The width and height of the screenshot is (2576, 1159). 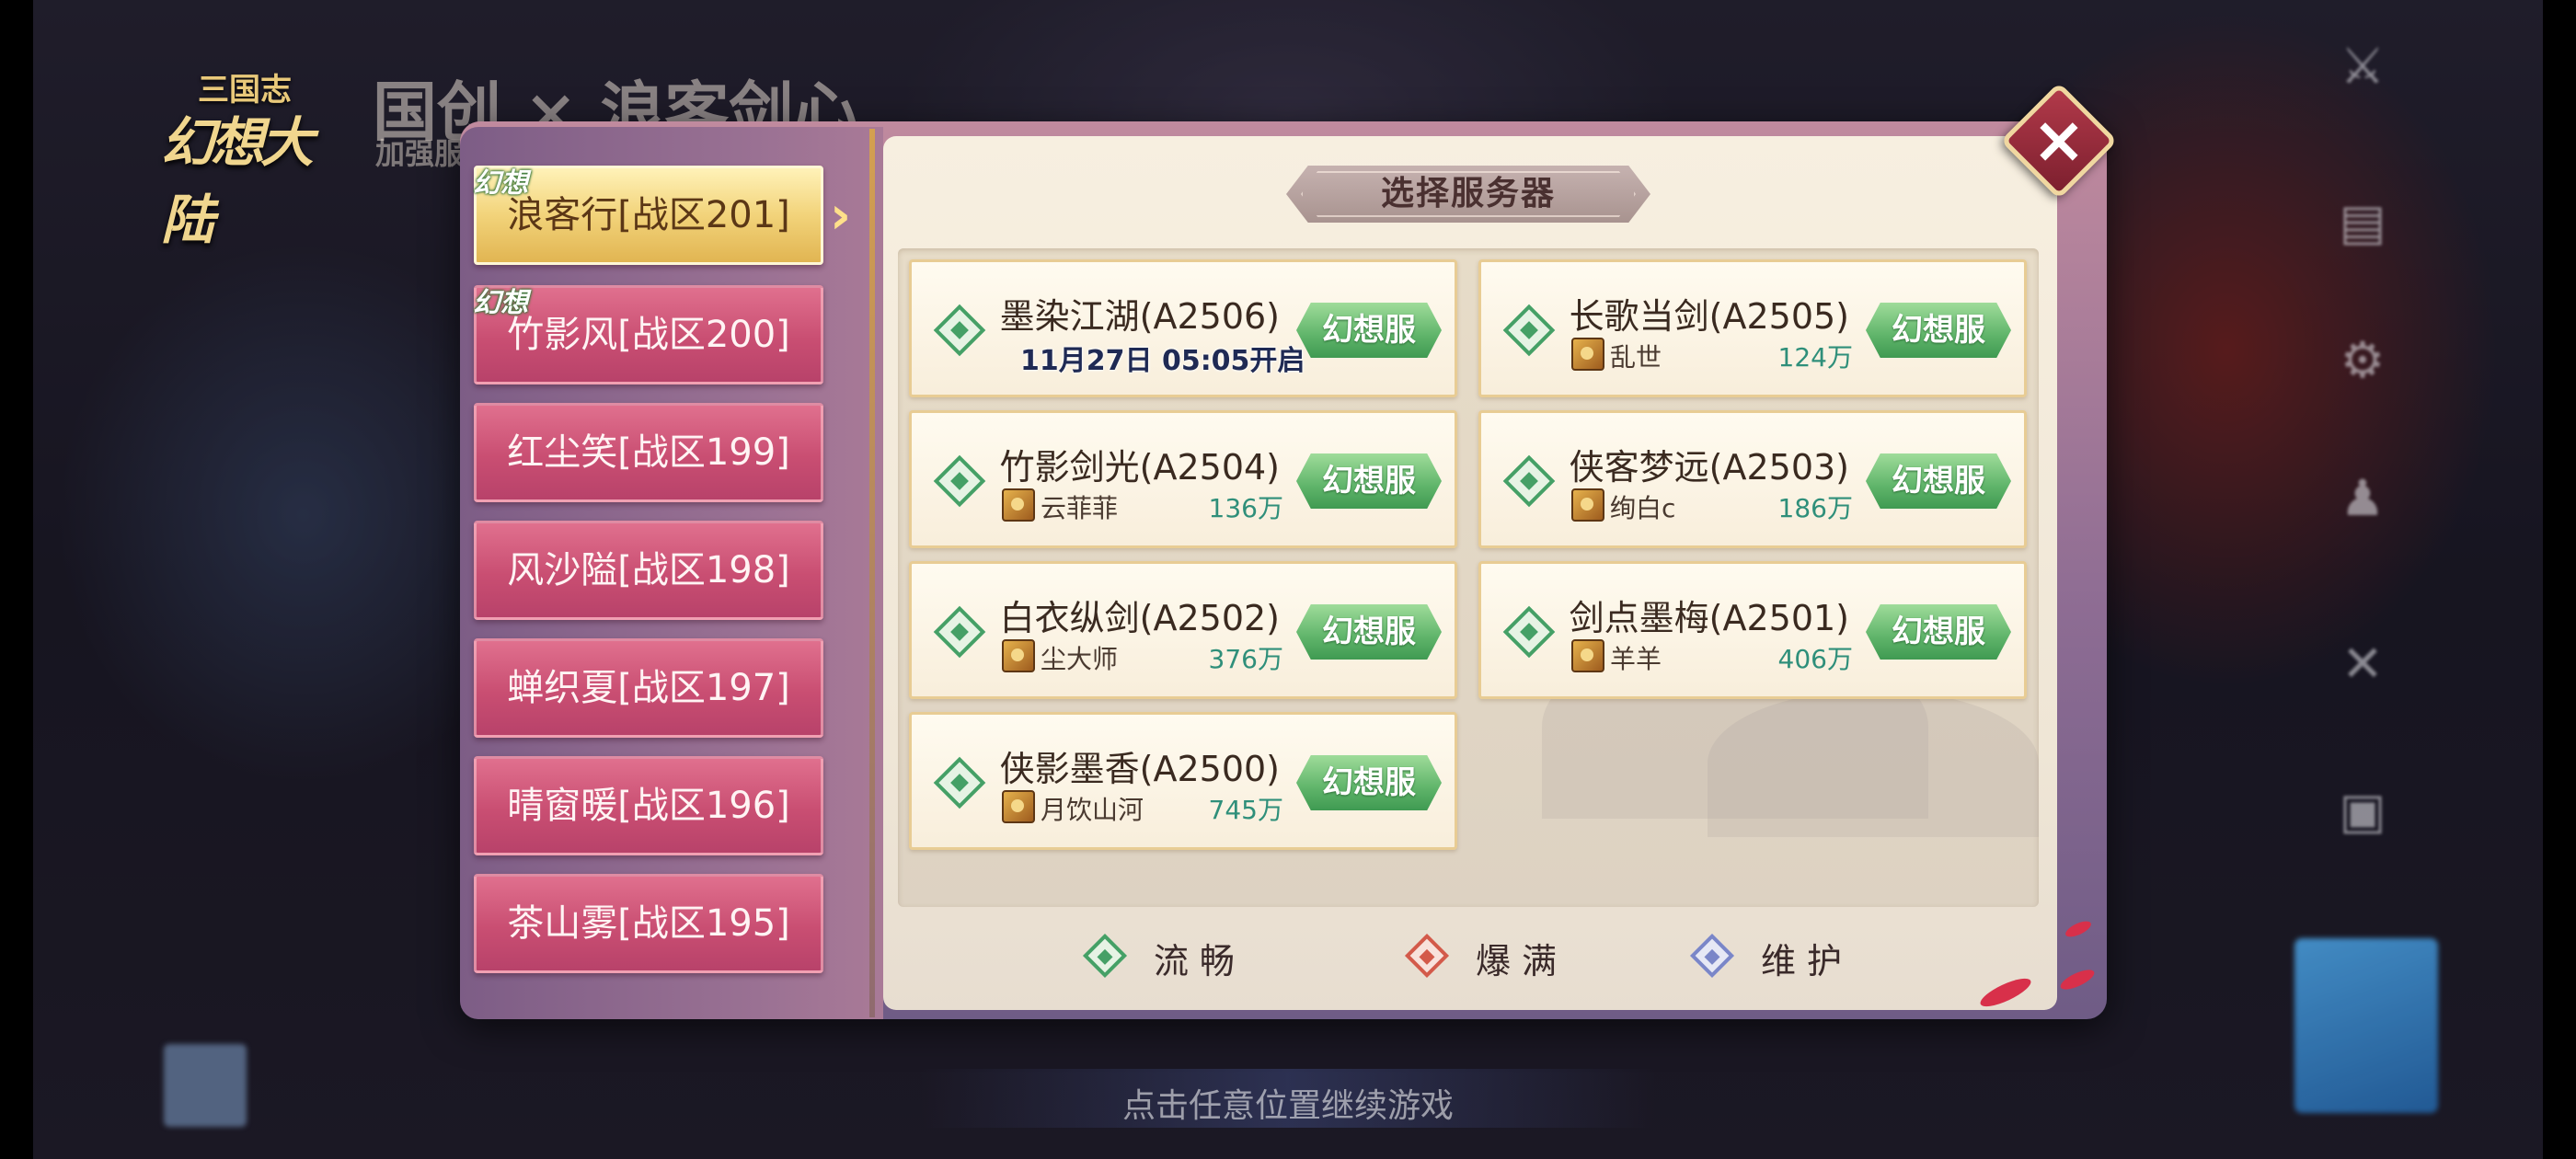 What do you see at coordinates (1815, 357) in the screenshot?
I see `server-power: 124万` at bounding box center [1815, 357].